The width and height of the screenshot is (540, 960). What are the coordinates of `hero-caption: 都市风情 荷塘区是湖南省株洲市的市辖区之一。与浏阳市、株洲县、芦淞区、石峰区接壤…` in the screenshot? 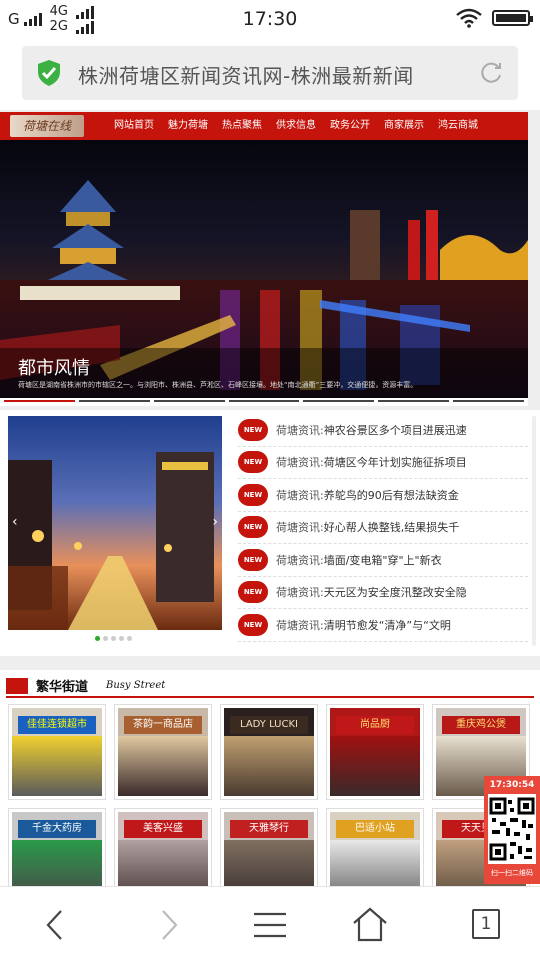 It's located at (264, 373).